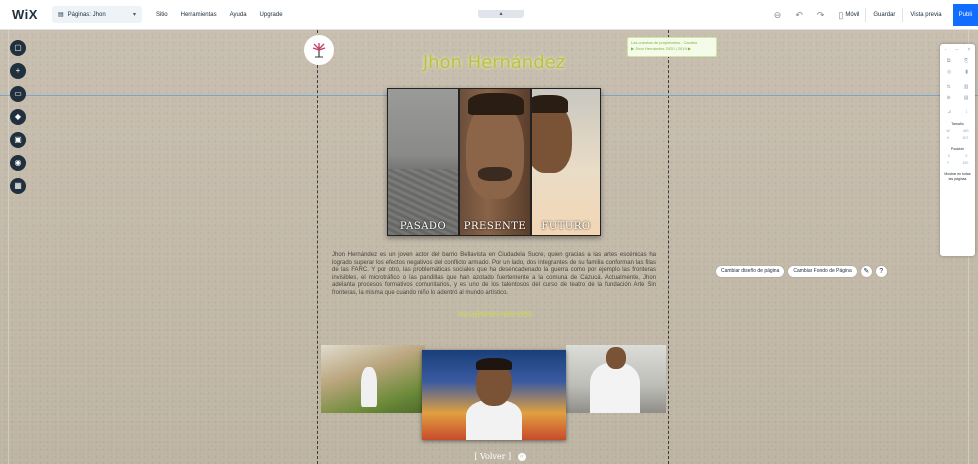  What do you see at coordinates (494, 420) in the screenshot?
I see `shirt-shape` at bounding box center [494, 420].